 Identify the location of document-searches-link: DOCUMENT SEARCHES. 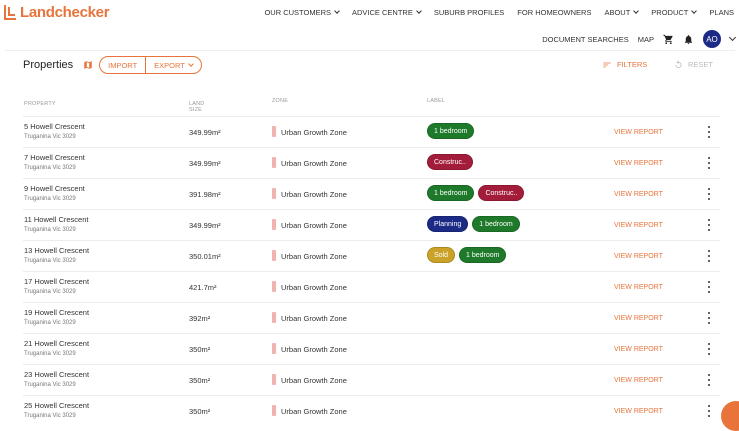
(585, 39).